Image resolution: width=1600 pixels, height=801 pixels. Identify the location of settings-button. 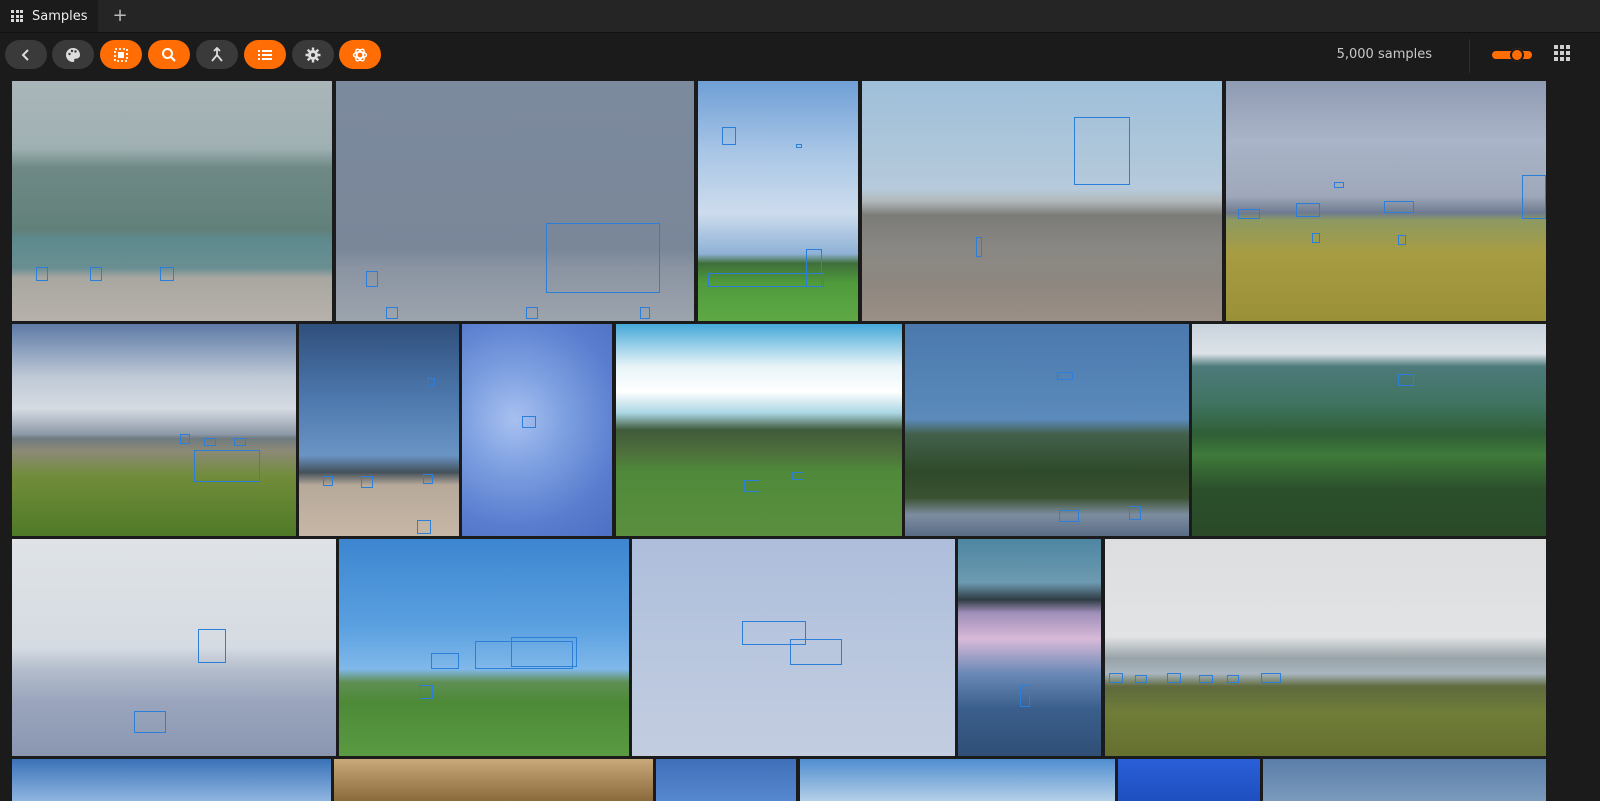
(313, 54).